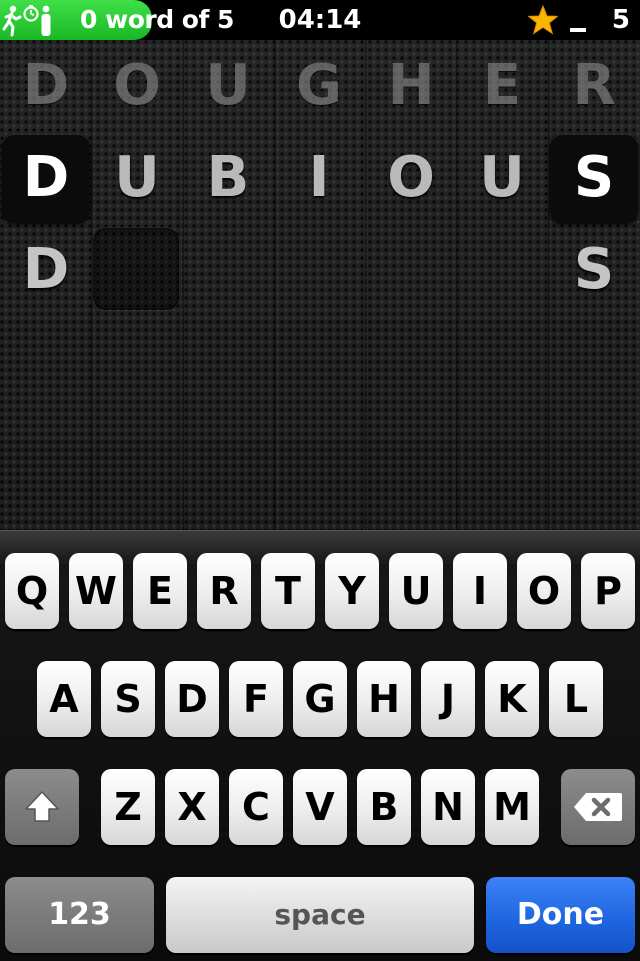 The height and width of the screenshot is (961, 640). I want to click on key: N, so click(448, 807).